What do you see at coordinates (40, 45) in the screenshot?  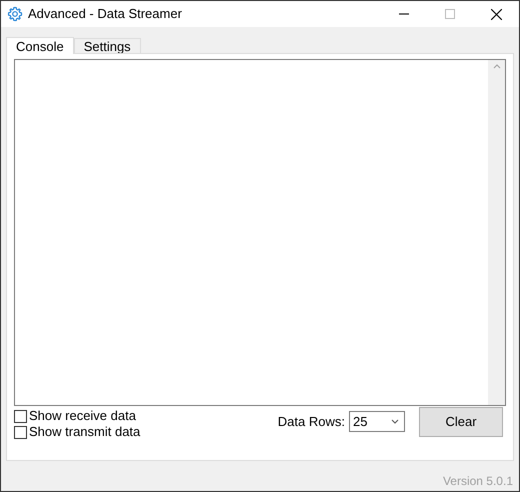 I see `tab: Console` at bounding box center [40, 45].